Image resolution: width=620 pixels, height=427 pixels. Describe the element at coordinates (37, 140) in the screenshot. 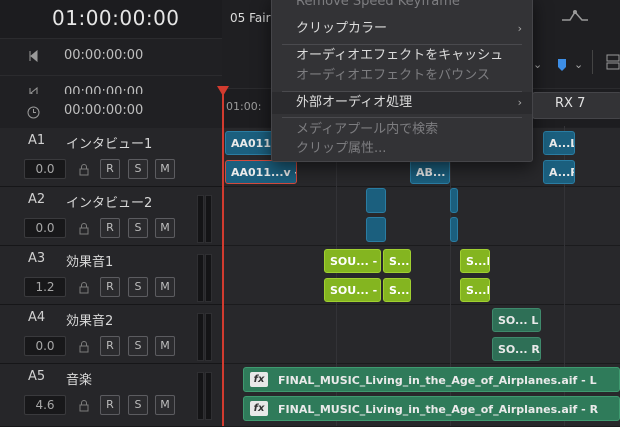

I see `track-id: A1` at that location.